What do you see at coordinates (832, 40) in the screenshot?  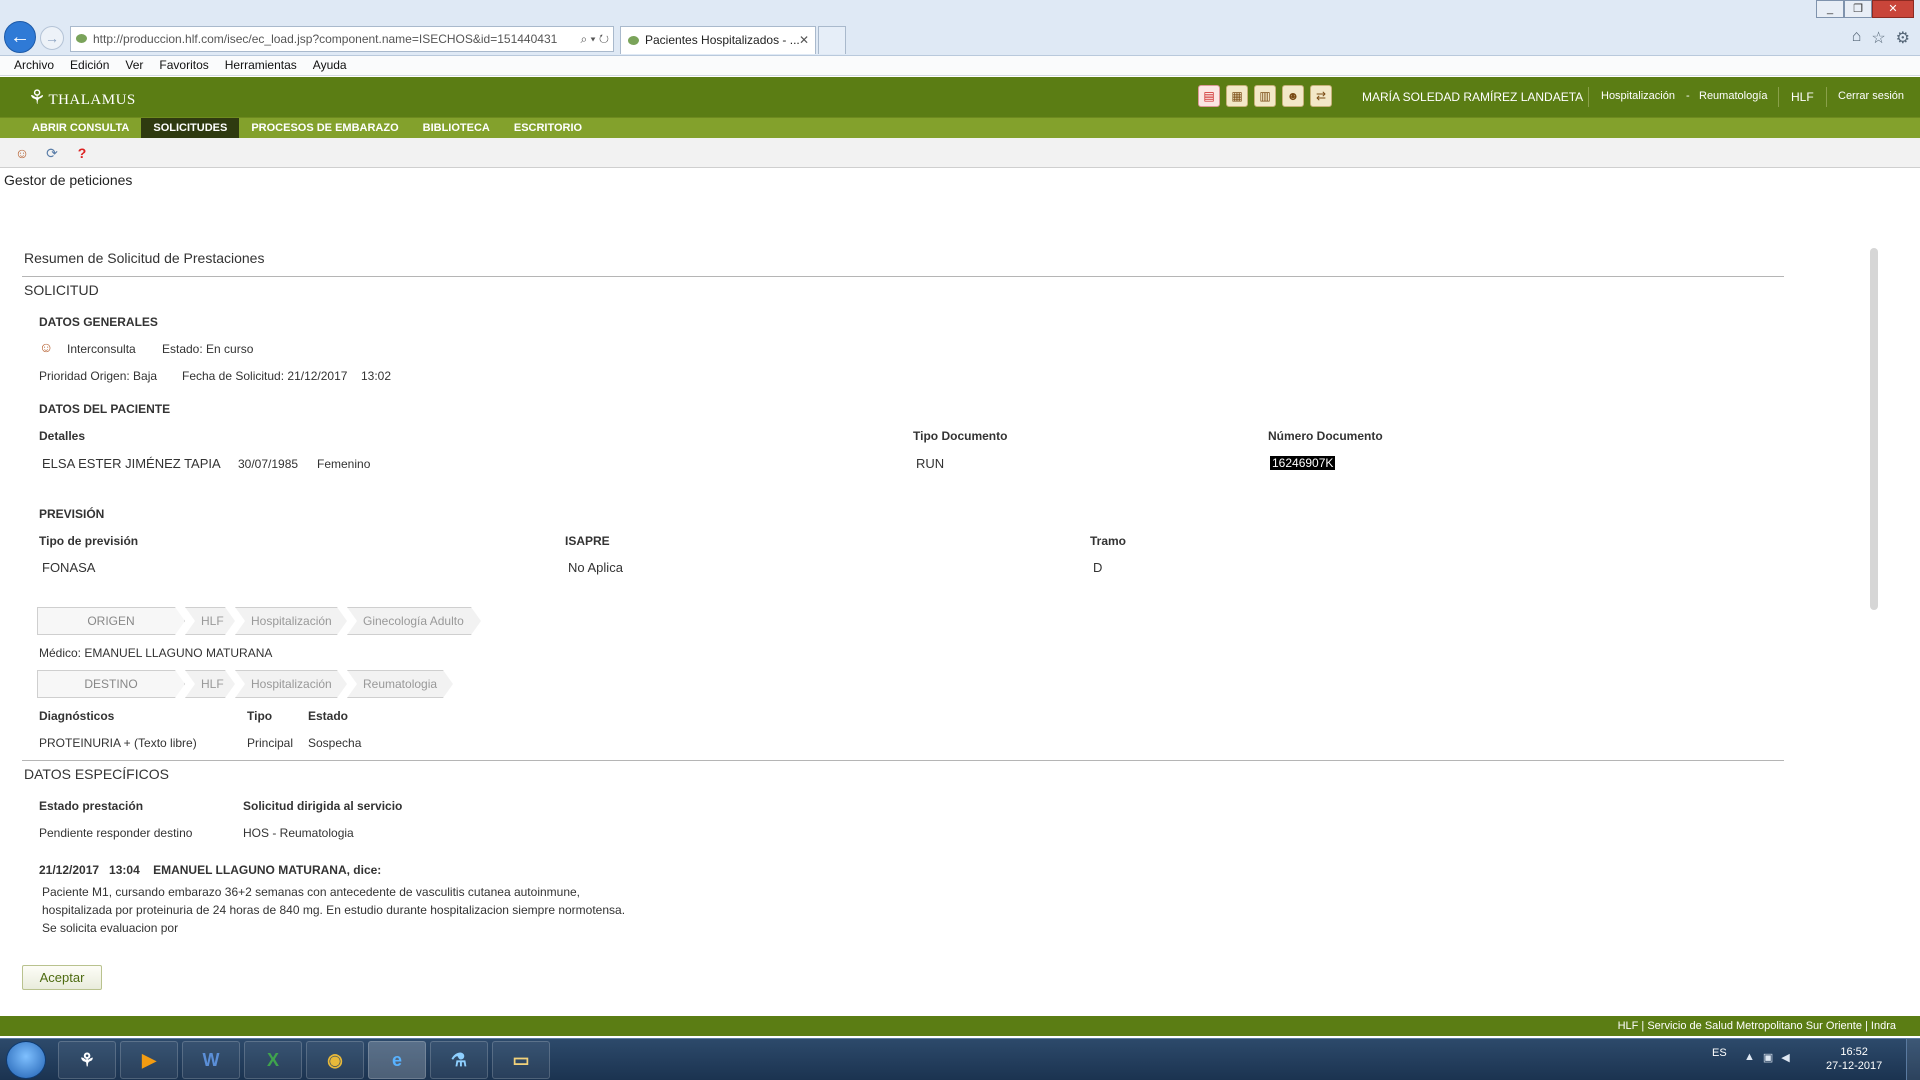 I see `new-tab-button` at bounding box center [832, 40].